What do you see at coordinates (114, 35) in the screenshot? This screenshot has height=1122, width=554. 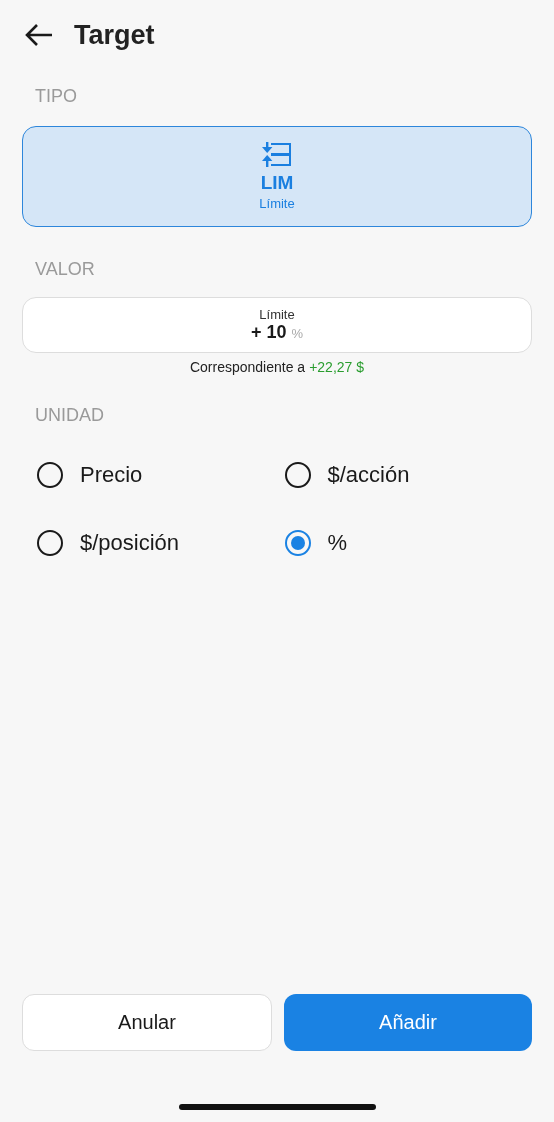 I see `screen-title: Target` at bounding box center [114, 35].